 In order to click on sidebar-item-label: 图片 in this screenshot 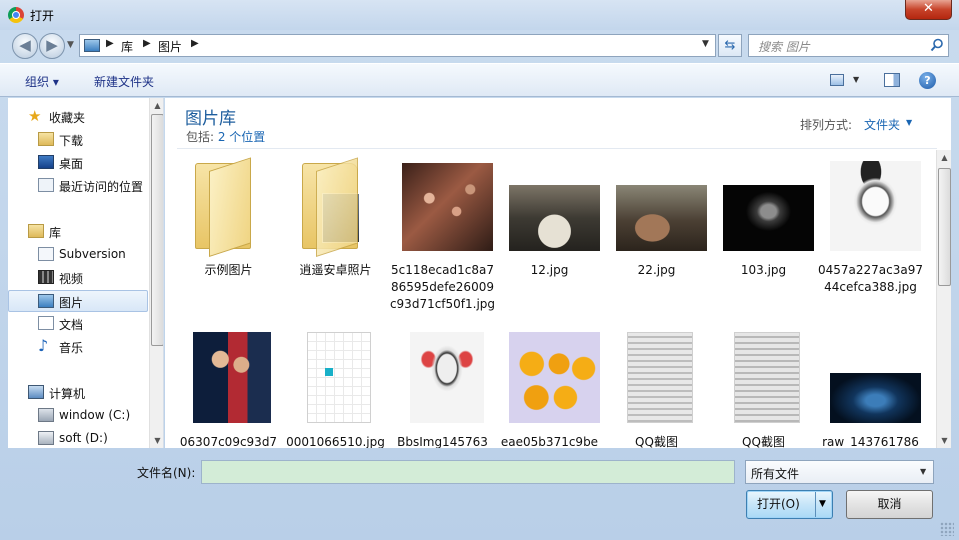, I will do `click(71, 303)`.